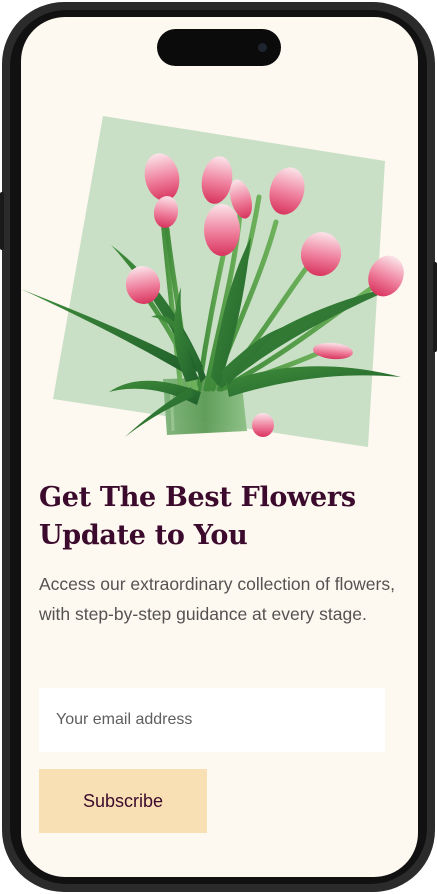 This screenshot has height=894, width=437. What do you see at coordinates (123, 801) in the screenshot?
I see `subscribe-button: Subscribe` at bounding box center [123, 801].